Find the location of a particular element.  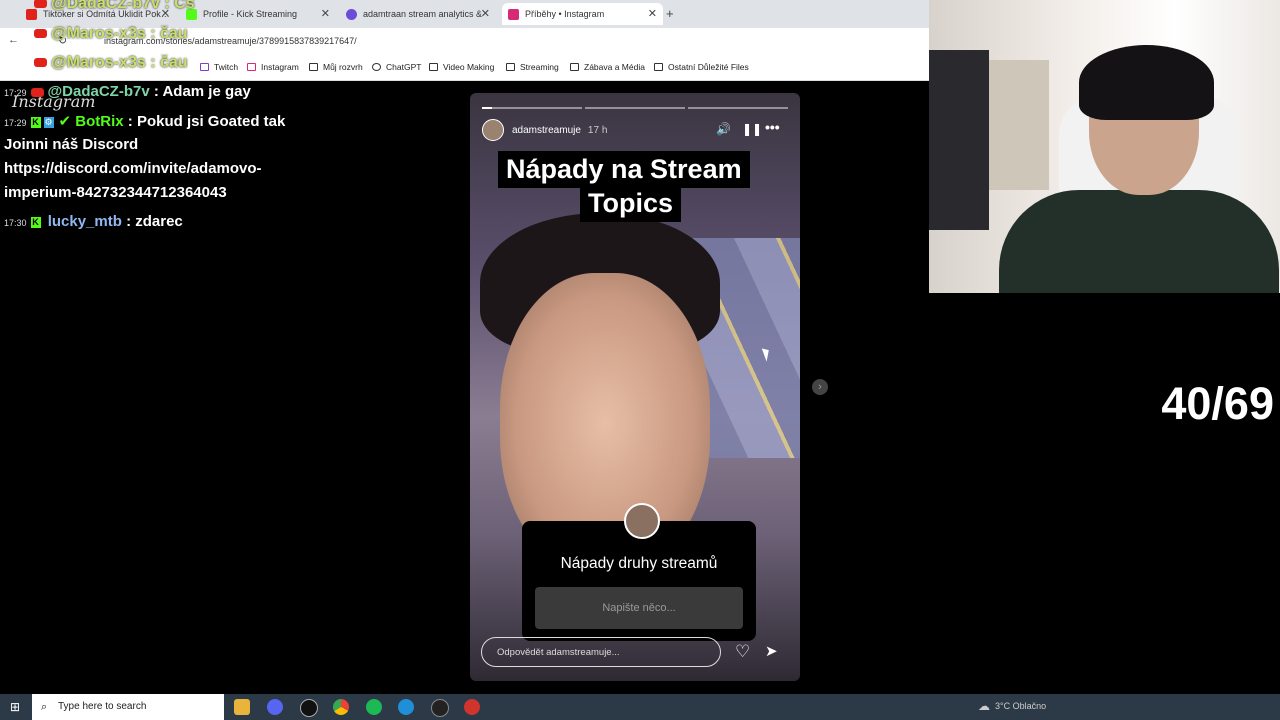

weather-icon: ☁ is located at coordinates (984, 706).